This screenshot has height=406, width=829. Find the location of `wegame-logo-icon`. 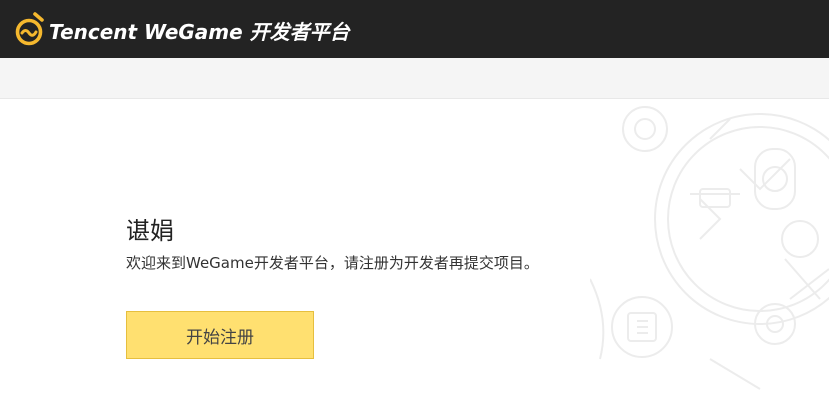

wegame-logo-icon is located at coordinates (30, 29).